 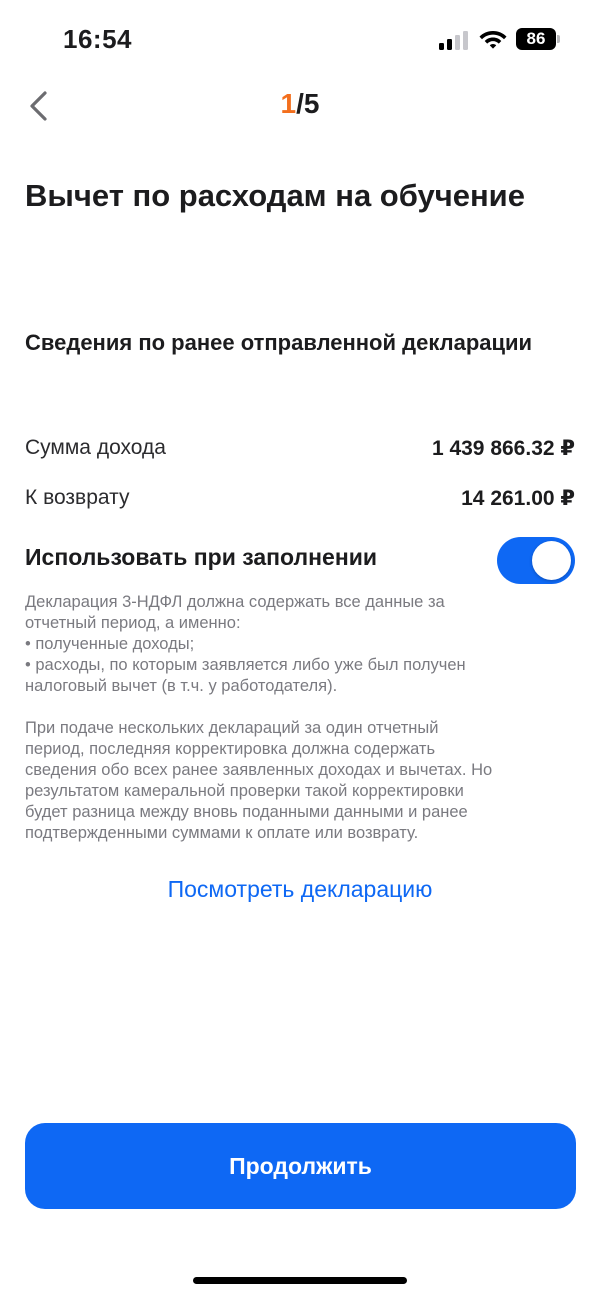 What do you see at coordinates (551, 560) in the screenshot?
I see `toggle-knob` at bounding box center [551, 560].